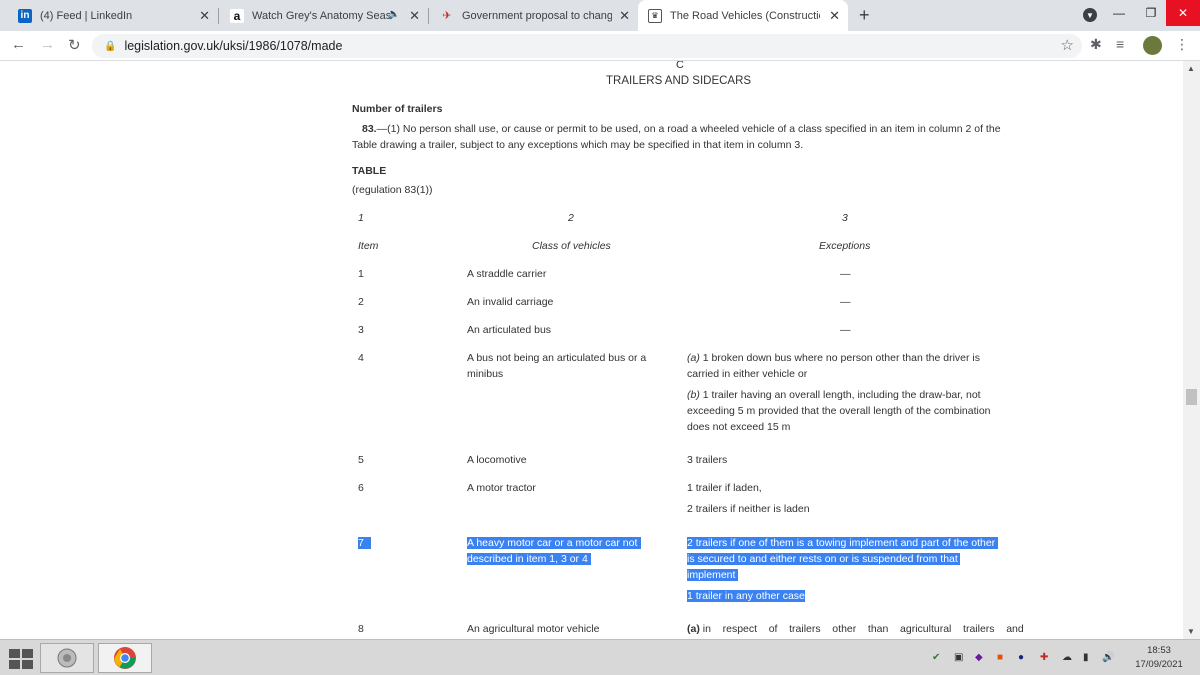 The width and height of the screenshot is (1200, 675). What do you see at coordinates (1183, 13) in the screenshot?
I see `close-window-button: ✕` at bounding box center [1183, 13].